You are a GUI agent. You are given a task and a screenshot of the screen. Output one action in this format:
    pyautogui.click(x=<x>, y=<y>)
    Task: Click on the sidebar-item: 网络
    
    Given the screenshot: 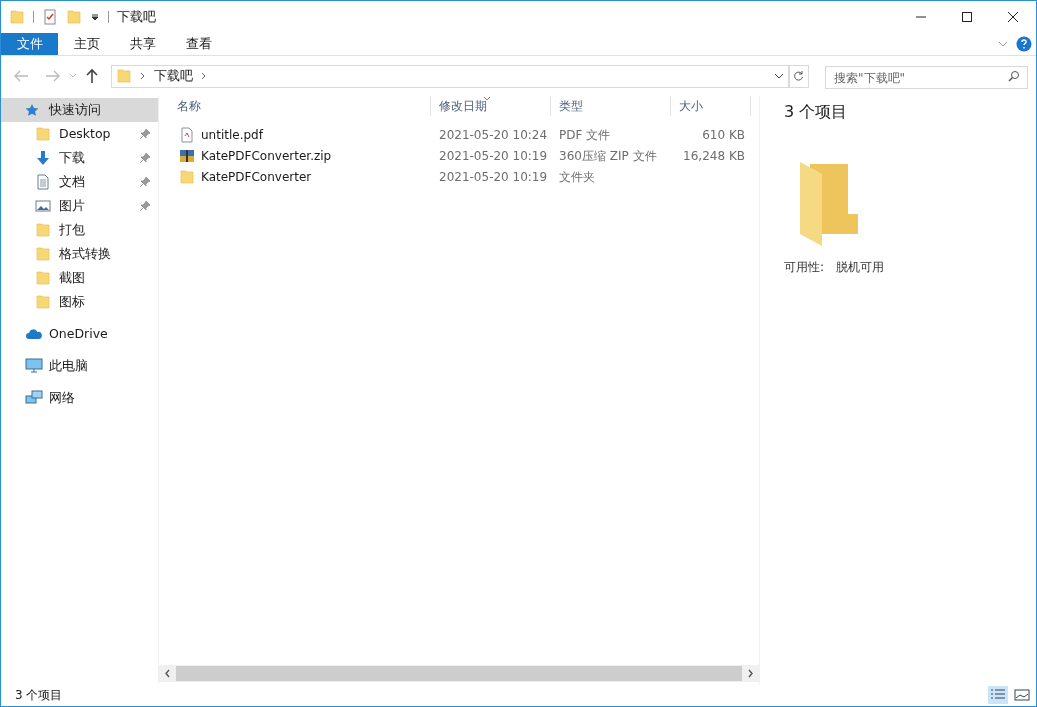 What is the action you would take?
    pyautogui.click(x=79, y=398)
    